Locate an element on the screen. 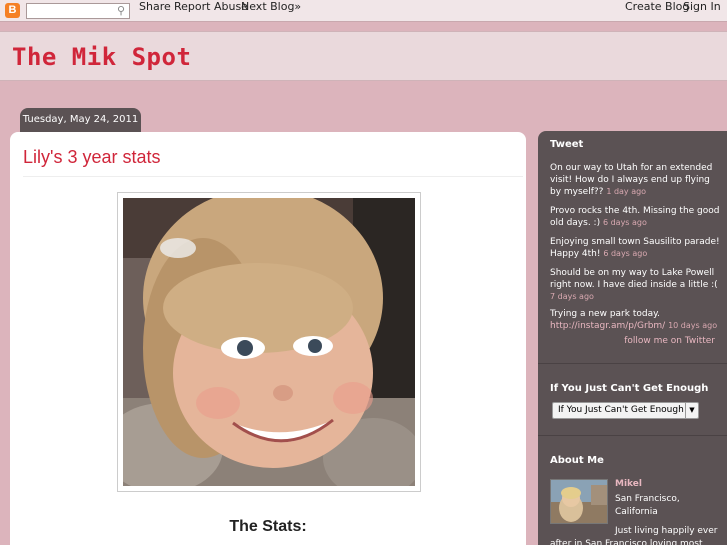  next-blog-link: Next Blog» is located at coordinates (271, 11).